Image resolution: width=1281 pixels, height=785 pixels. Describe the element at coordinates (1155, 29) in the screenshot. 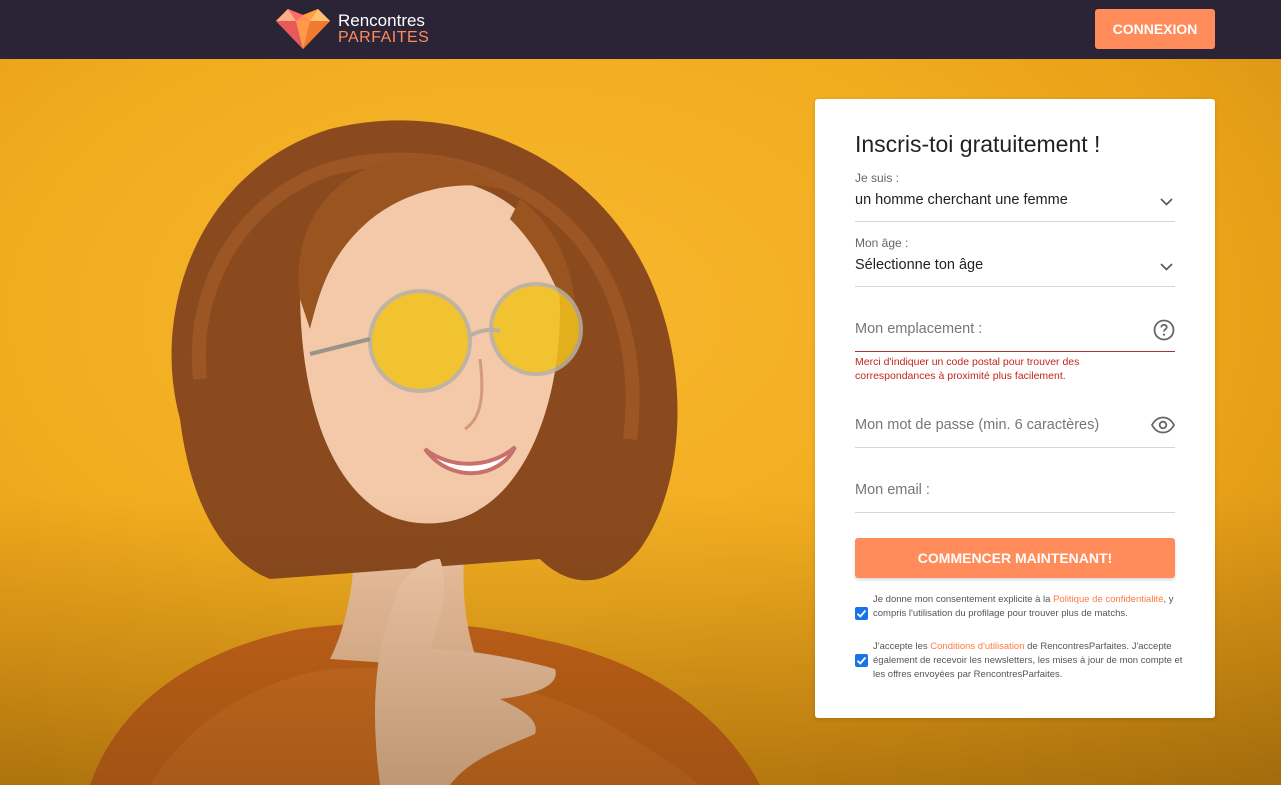

I see `login-button: CONNEXION` at that location.